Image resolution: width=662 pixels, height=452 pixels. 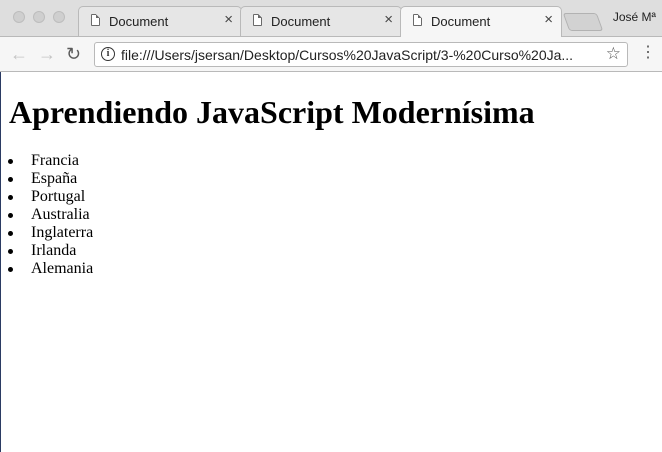 What do you see at coordinates (50, 179) in the screenshot?
I see `list-item: España` at bounding box center [50, 179].